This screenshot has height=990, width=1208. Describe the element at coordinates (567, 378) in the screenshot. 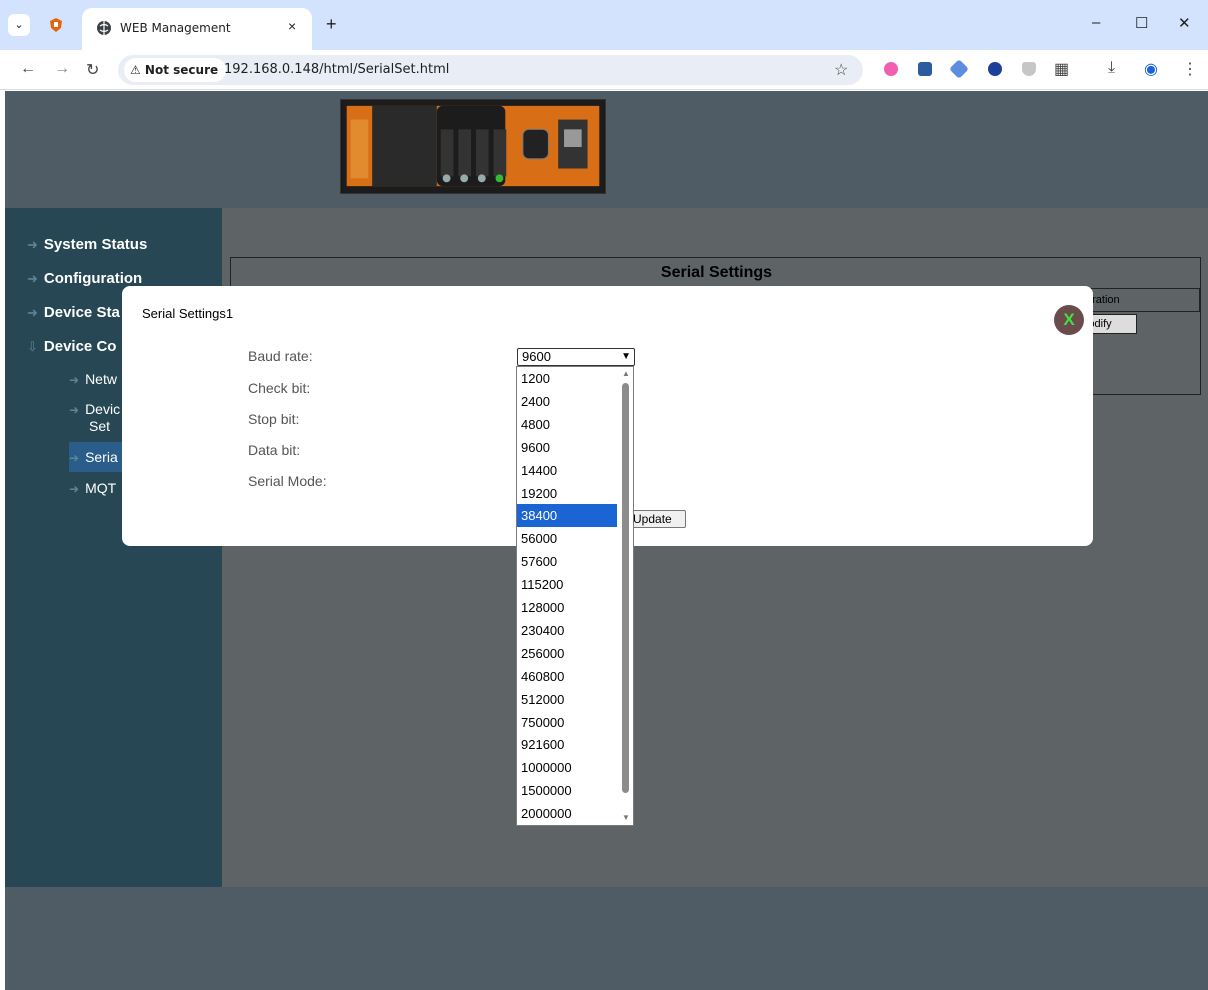

I see `dropdown-option: 1200` at that location.